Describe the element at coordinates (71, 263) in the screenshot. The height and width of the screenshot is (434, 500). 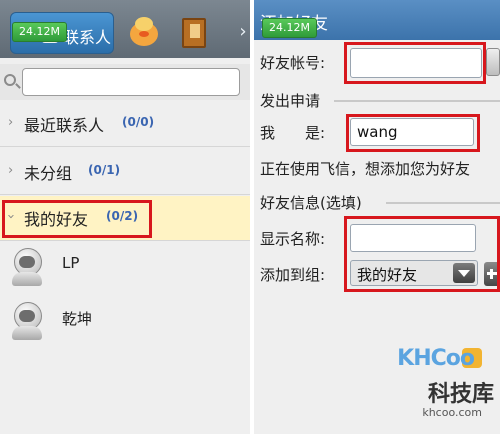
I see `contact-name: LP` at that location.